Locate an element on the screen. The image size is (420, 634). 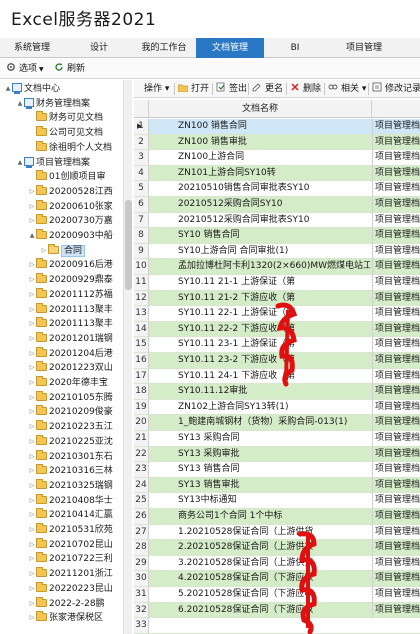
menu-item: 项目管理 is located at coordinates (364, 48).